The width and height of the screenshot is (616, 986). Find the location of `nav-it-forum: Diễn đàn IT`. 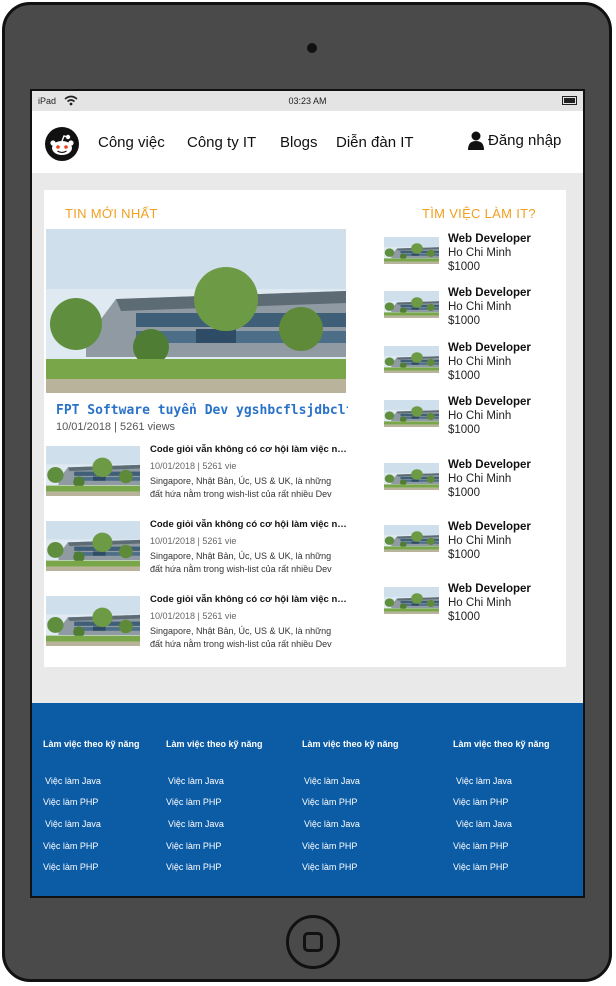

nav-it-forum: Diễn đàn IT is located at coordinates (375, 142).